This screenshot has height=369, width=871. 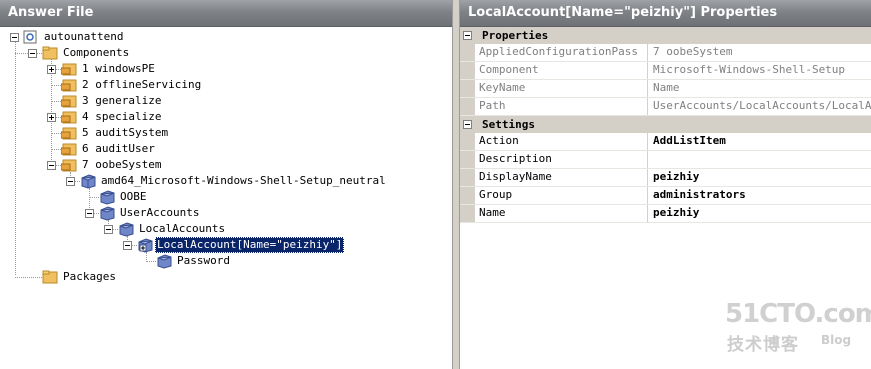 I want to click on tree-node-label: autounattend, so click(x=84, y=36).